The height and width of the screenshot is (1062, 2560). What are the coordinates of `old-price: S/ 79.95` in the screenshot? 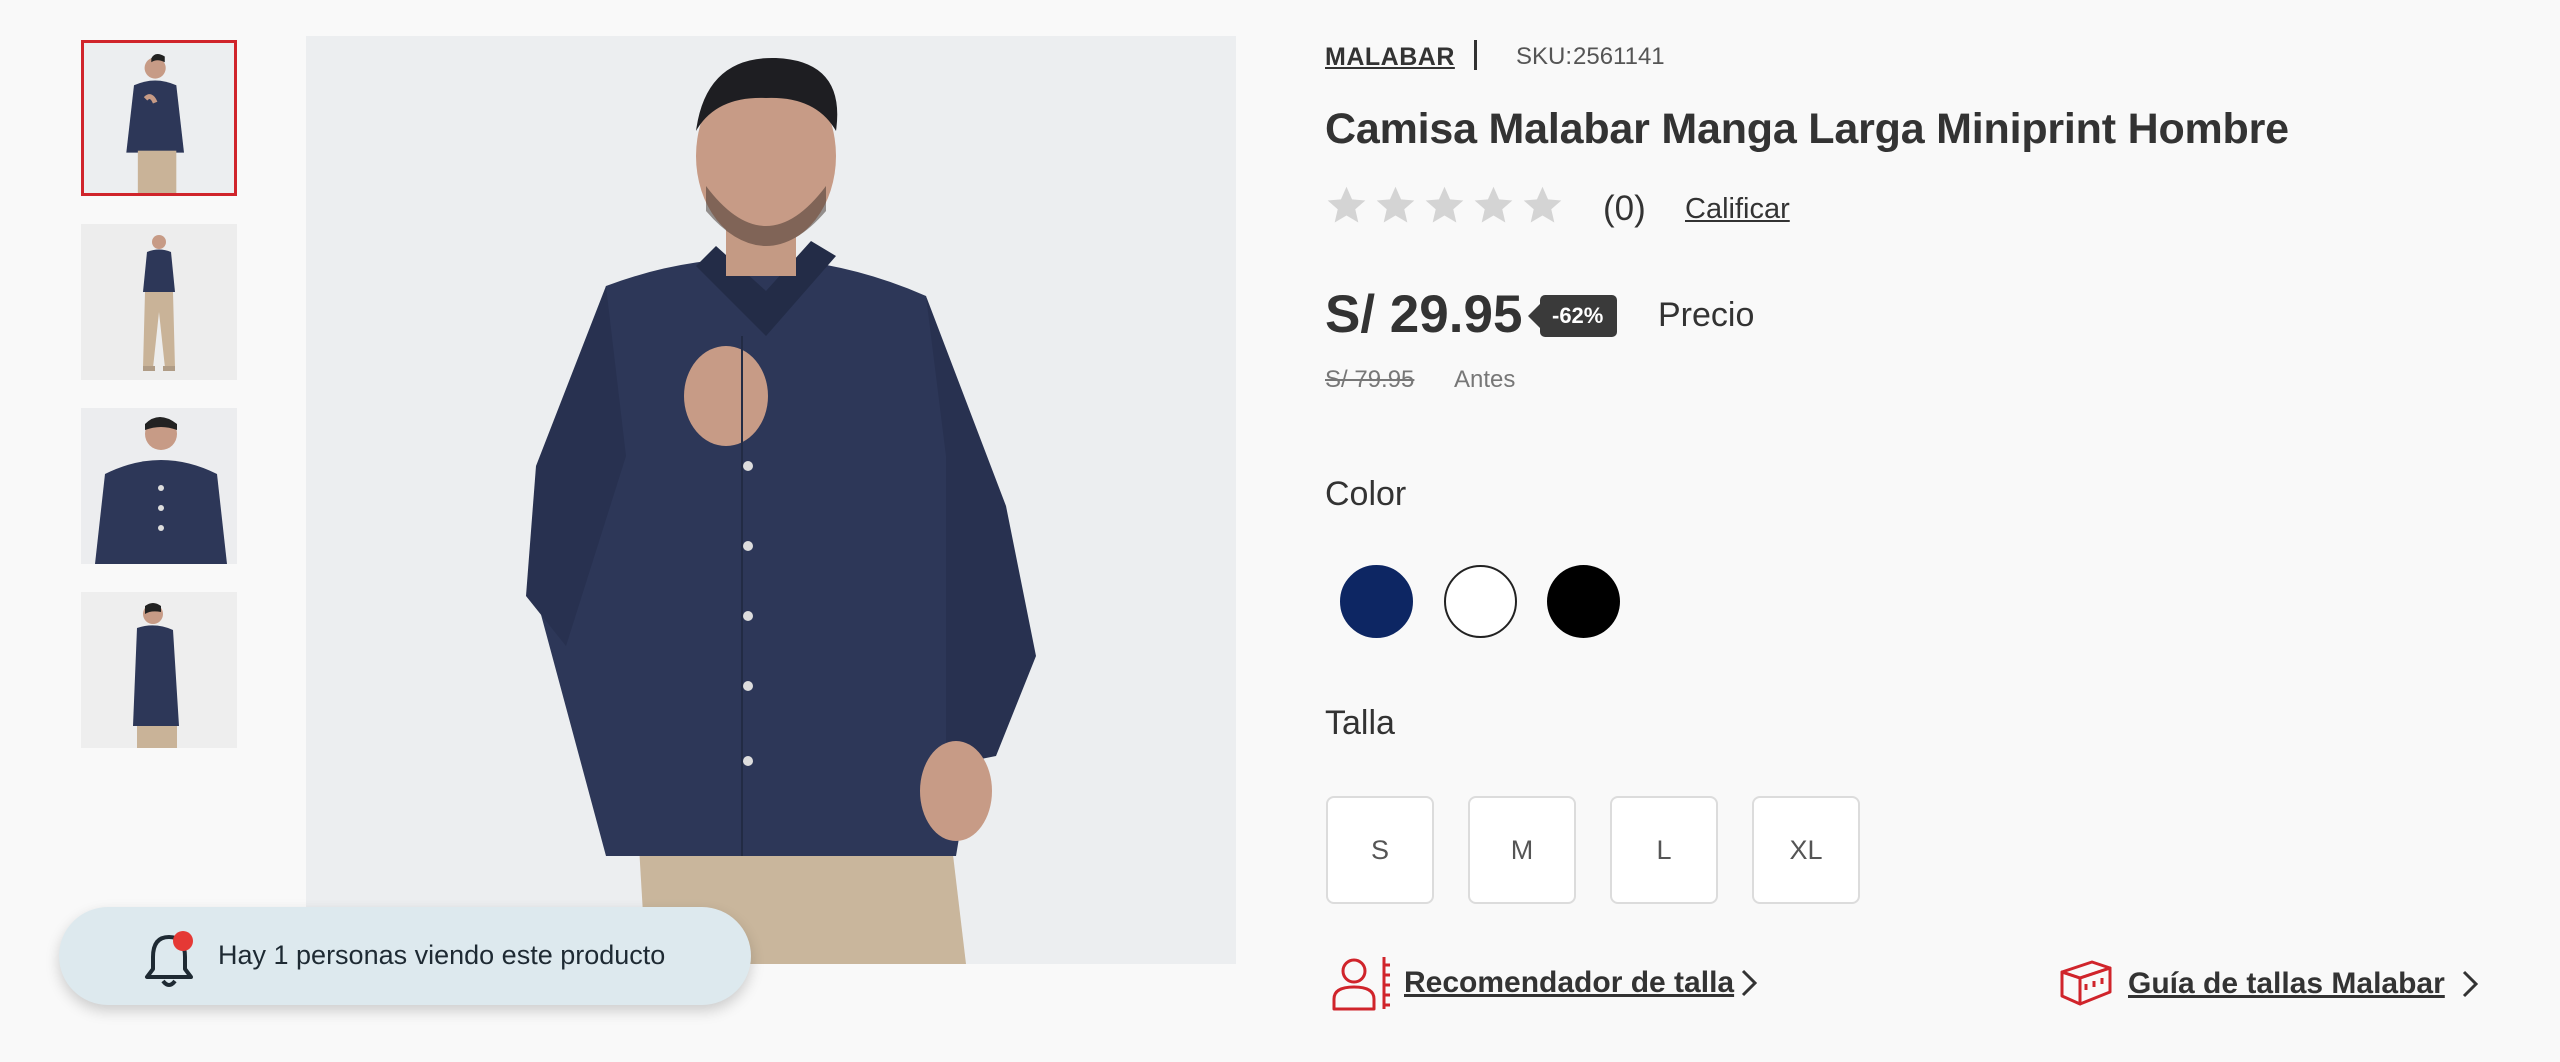 It's located at (1370, 379).